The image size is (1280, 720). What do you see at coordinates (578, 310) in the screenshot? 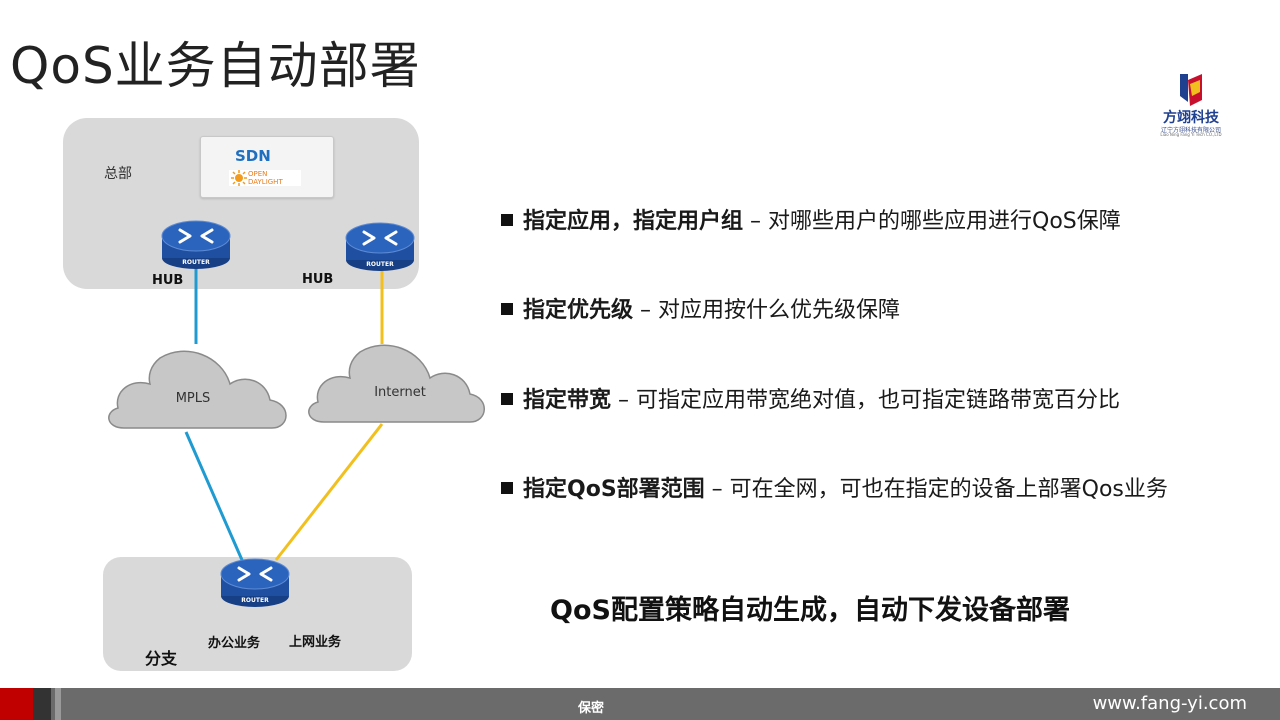
I see `bullet-bold: 指定优先级` at bounding box center [578, 310].